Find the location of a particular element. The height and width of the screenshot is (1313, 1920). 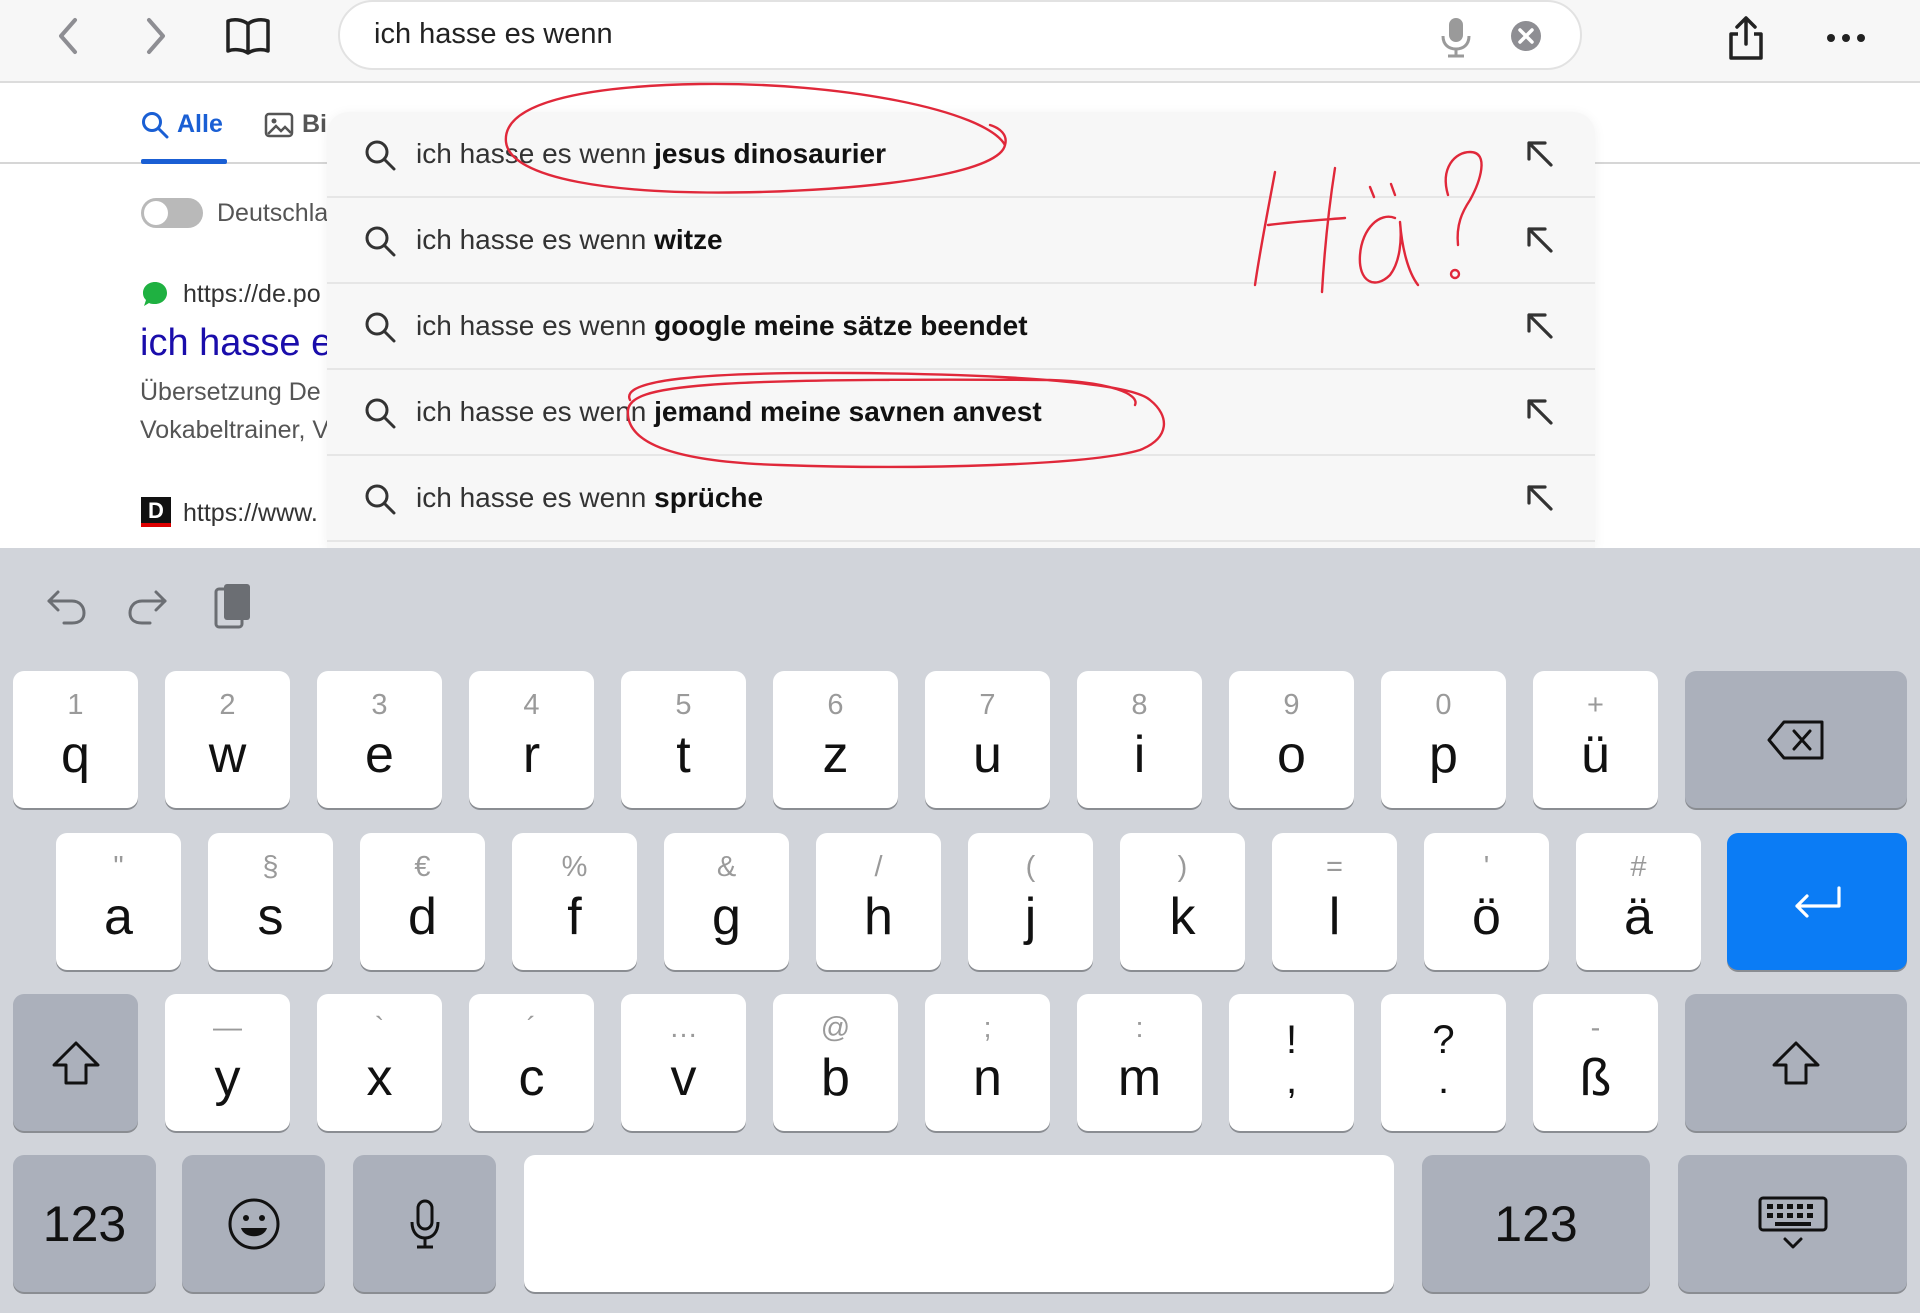

active-tab-indicator is located at coordinates (184, 161).